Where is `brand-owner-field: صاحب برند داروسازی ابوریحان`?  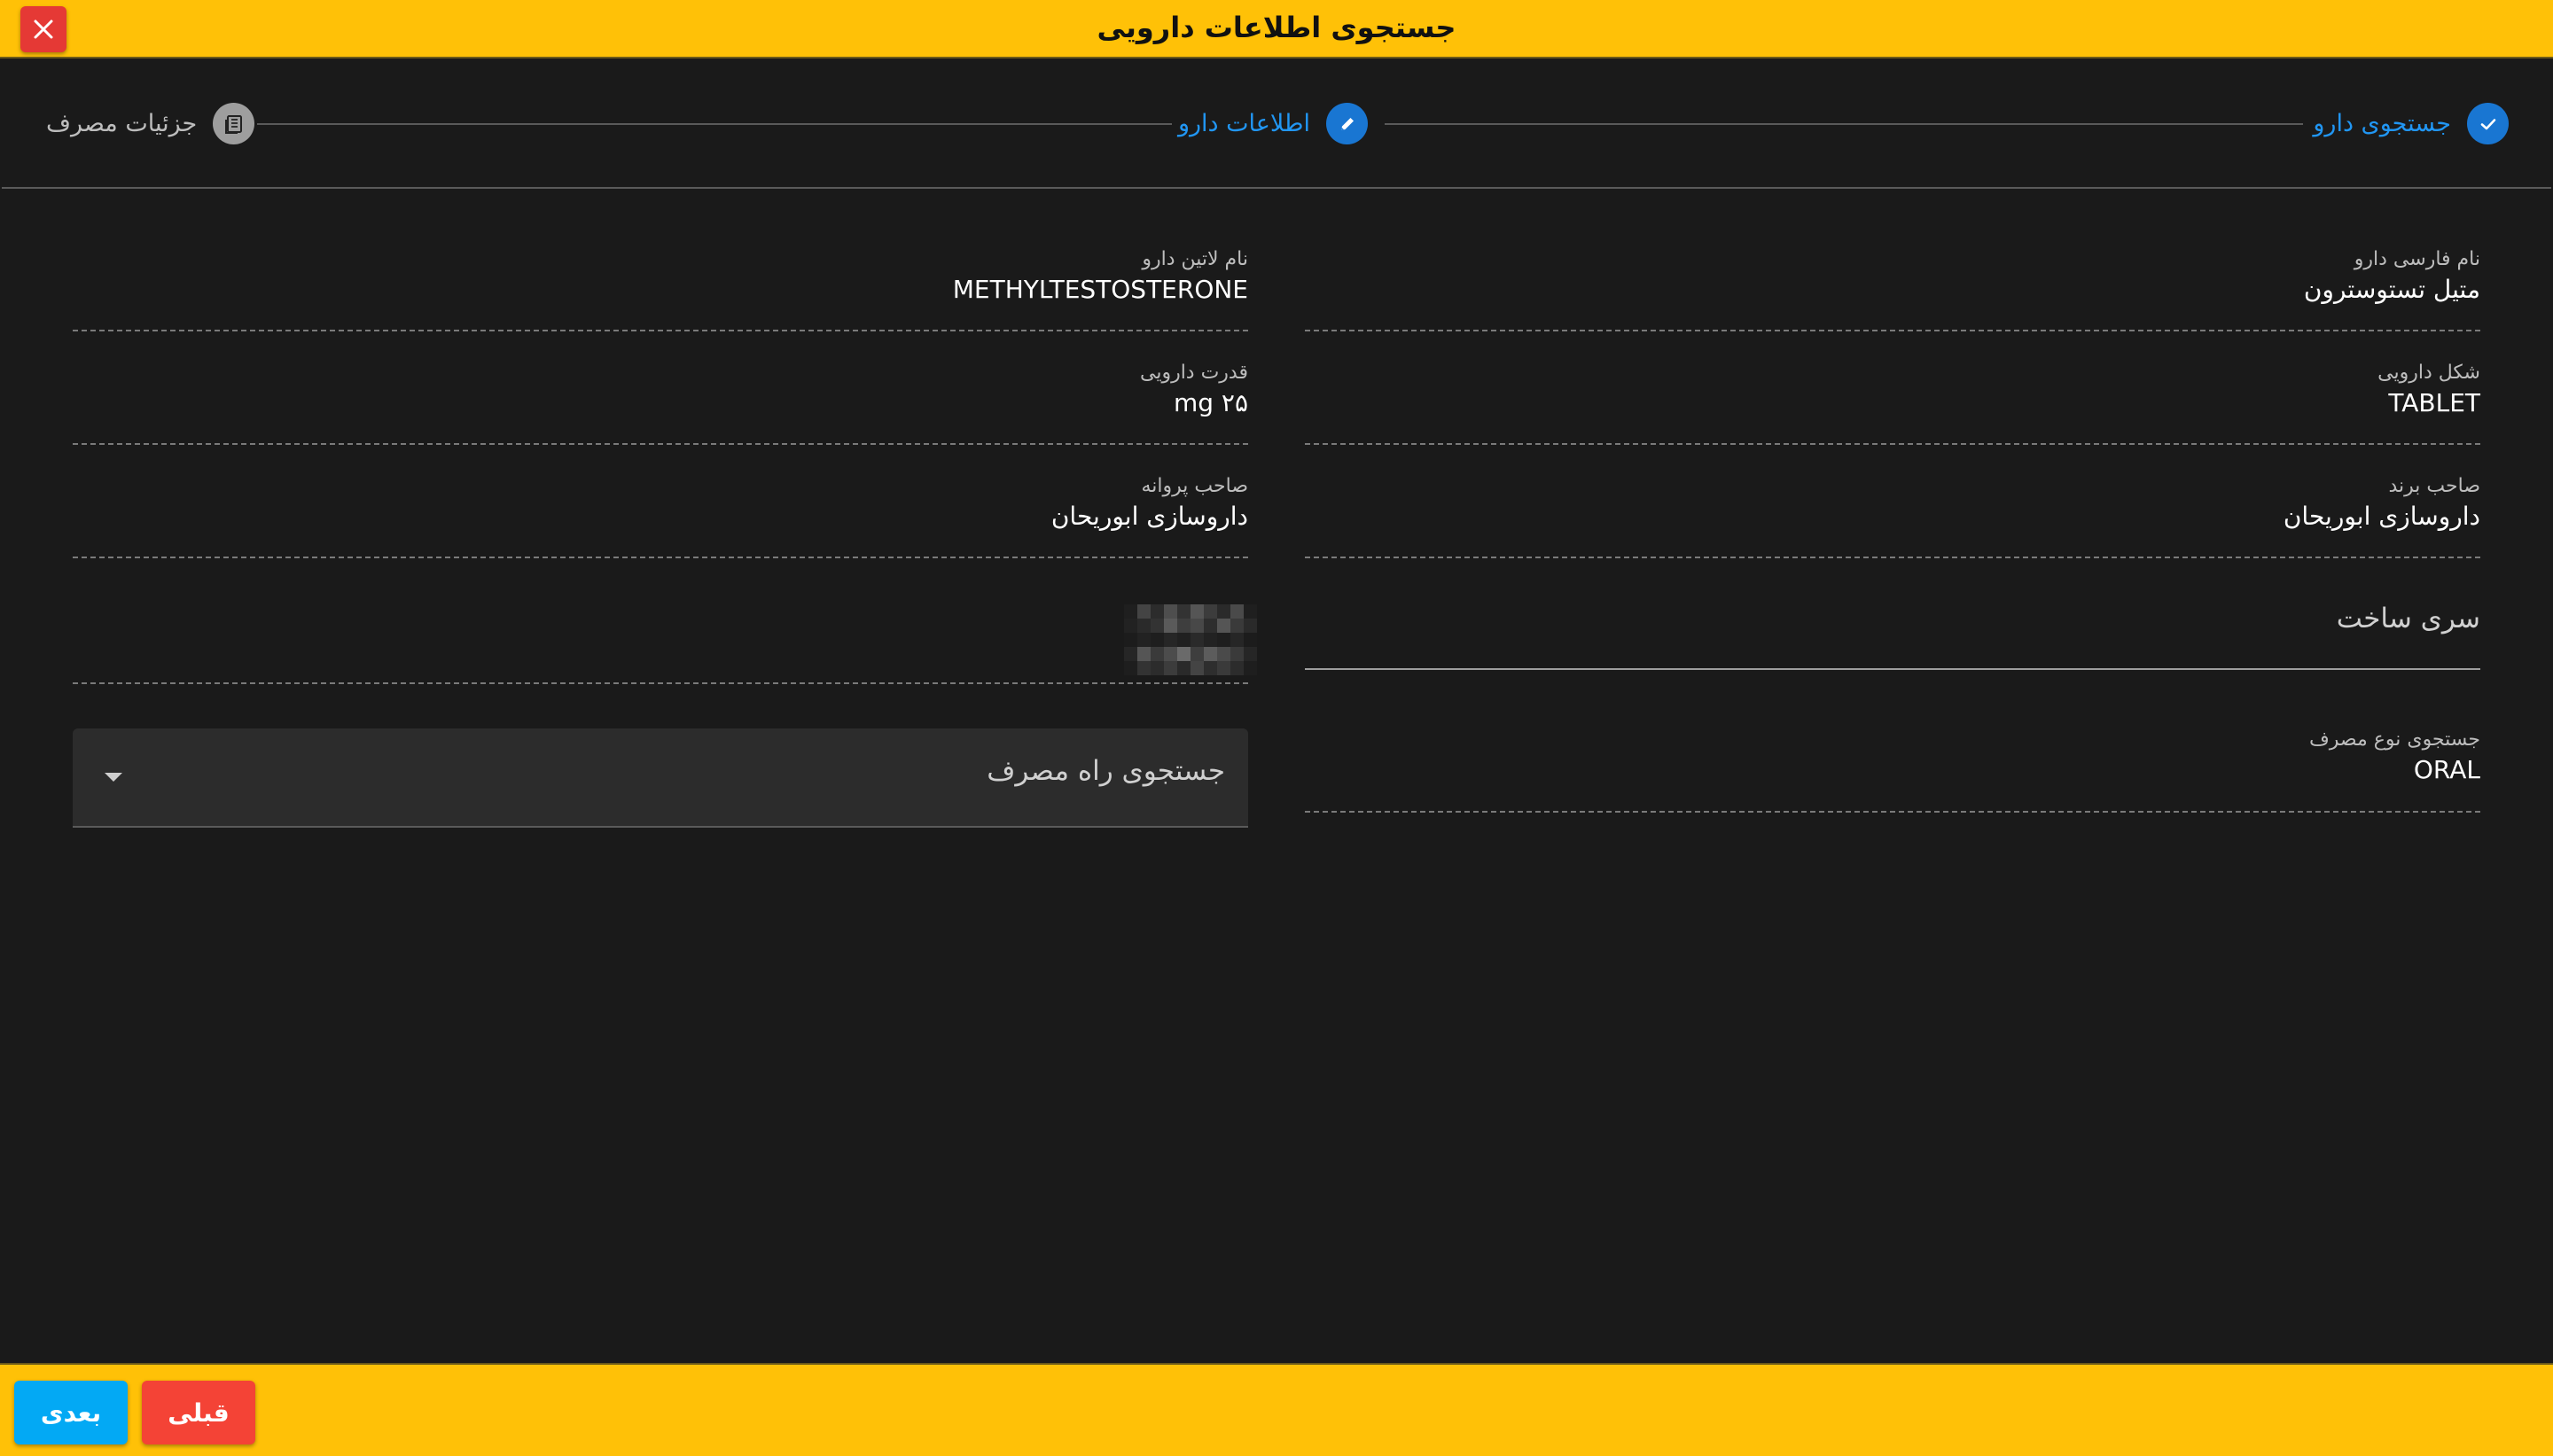
brand-owner-field: صاحب برند داروسازی ابوریحان is located at coordinates (1893, 516).